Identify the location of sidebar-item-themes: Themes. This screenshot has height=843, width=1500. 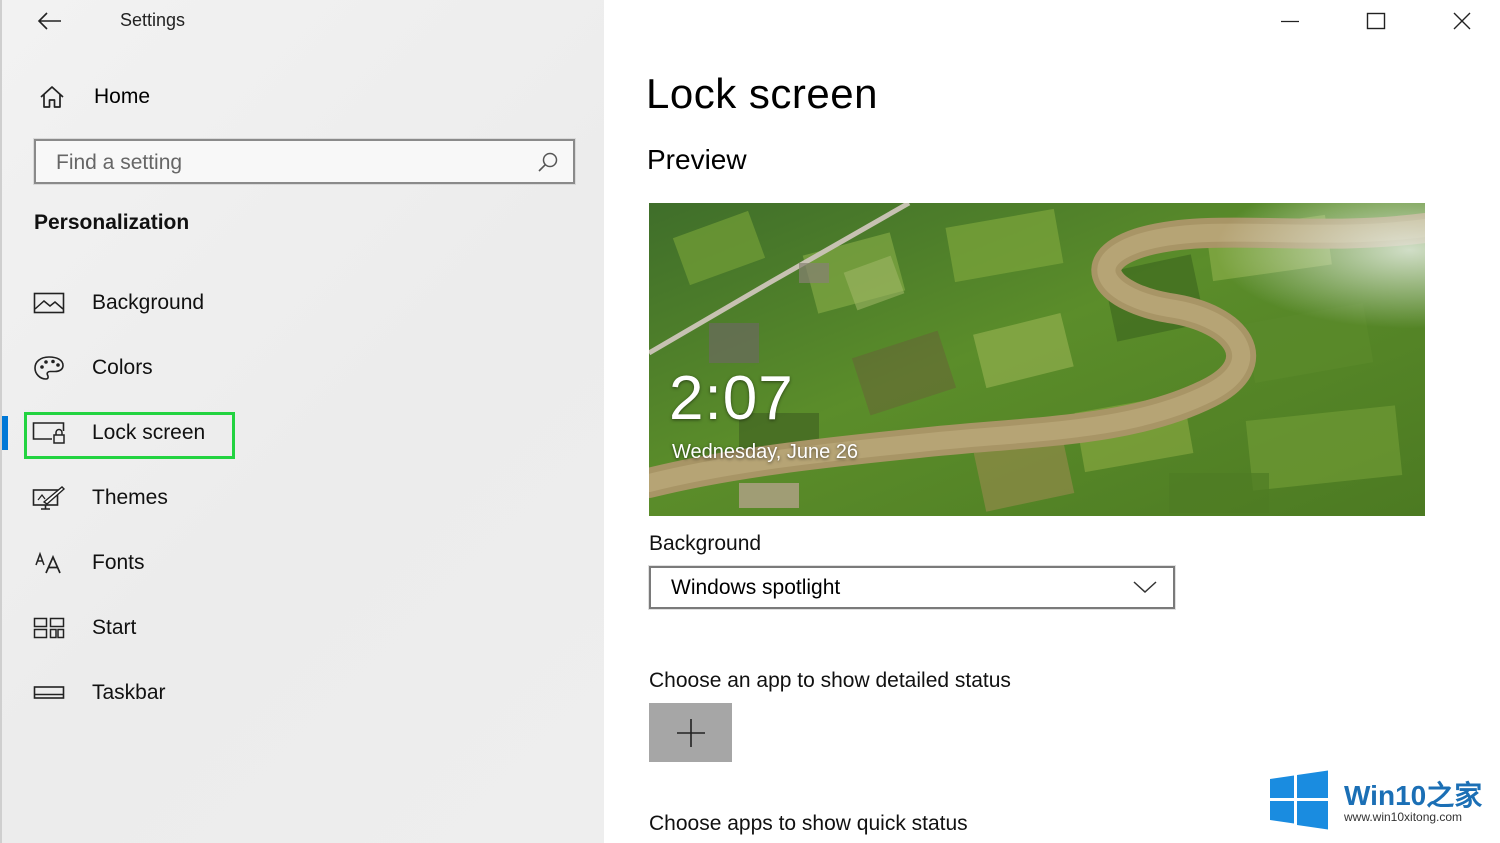
(303, 497).